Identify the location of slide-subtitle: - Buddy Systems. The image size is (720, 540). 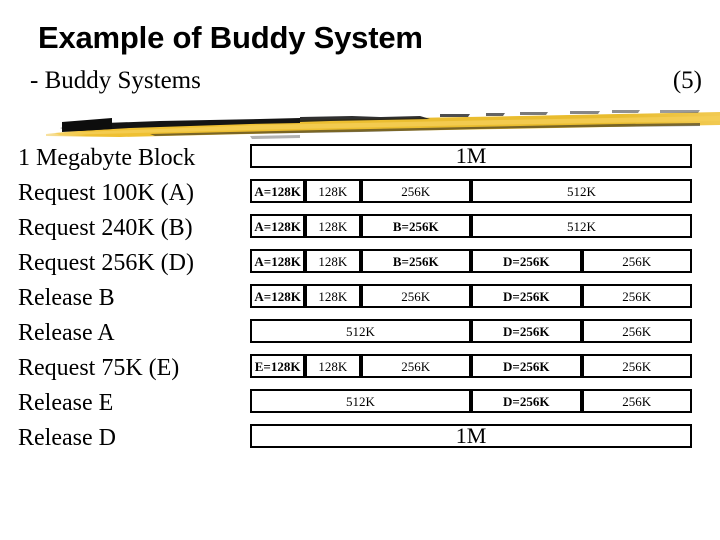
(115, 80).